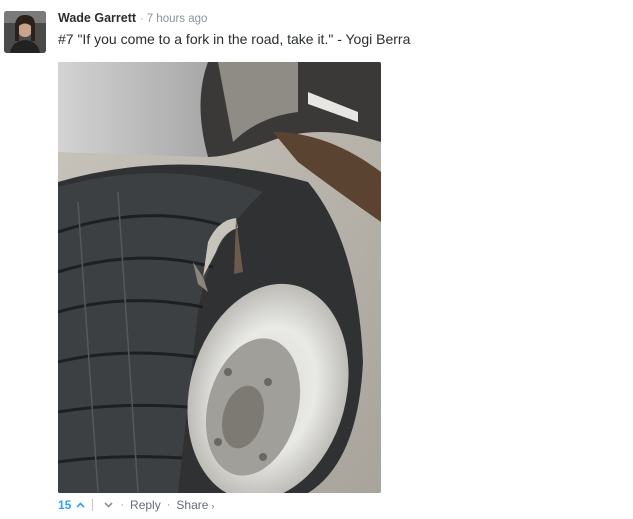 This screenshot has height=519, width=633. I want to click on downvote-icon, so click(108, 505).